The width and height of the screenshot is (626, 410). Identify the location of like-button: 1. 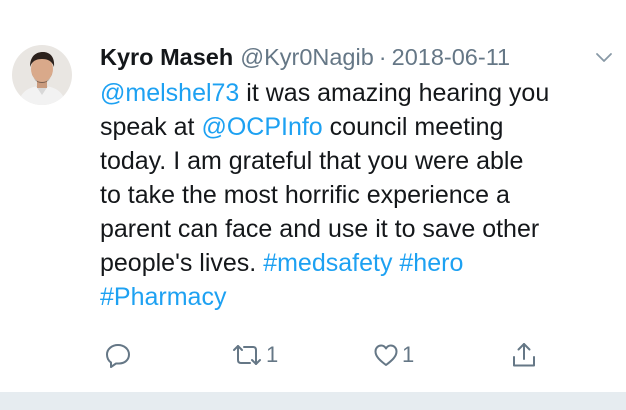
(393, 355).